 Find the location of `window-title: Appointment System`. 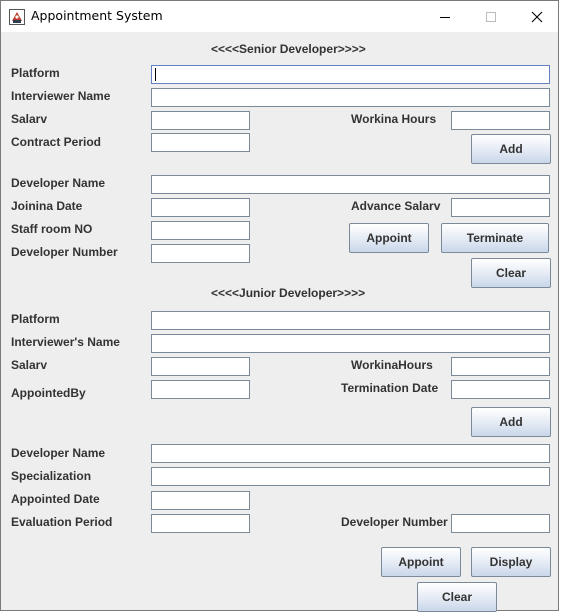

window-title: Appointment System is located at coordinates (97, 15).